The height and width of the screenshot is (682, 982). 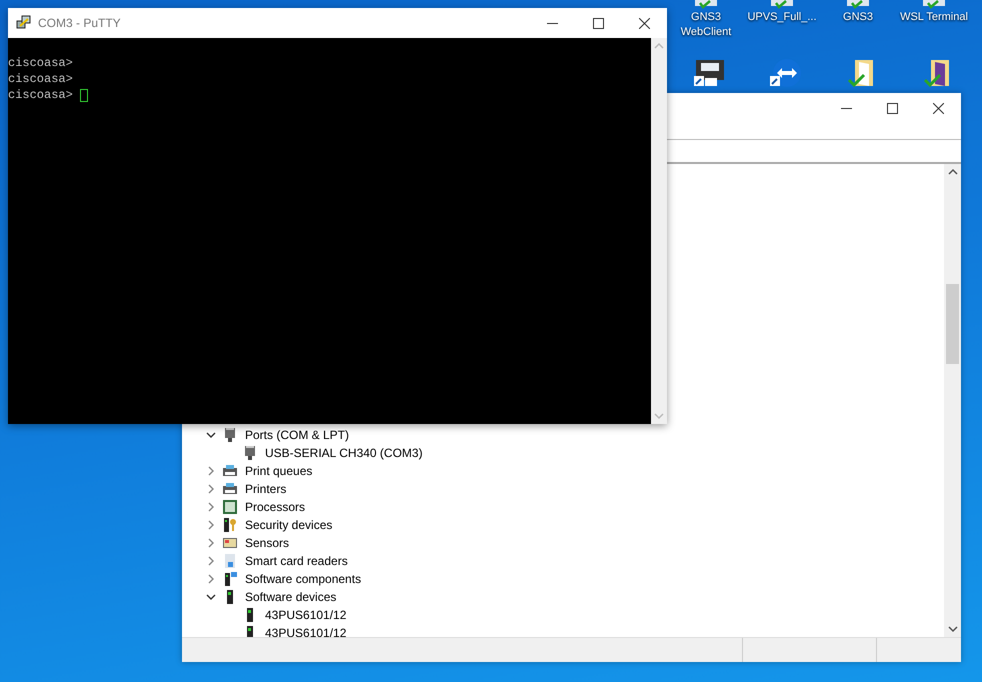 I want to click on tree-item: Software devices, so click(x=290, y=597).